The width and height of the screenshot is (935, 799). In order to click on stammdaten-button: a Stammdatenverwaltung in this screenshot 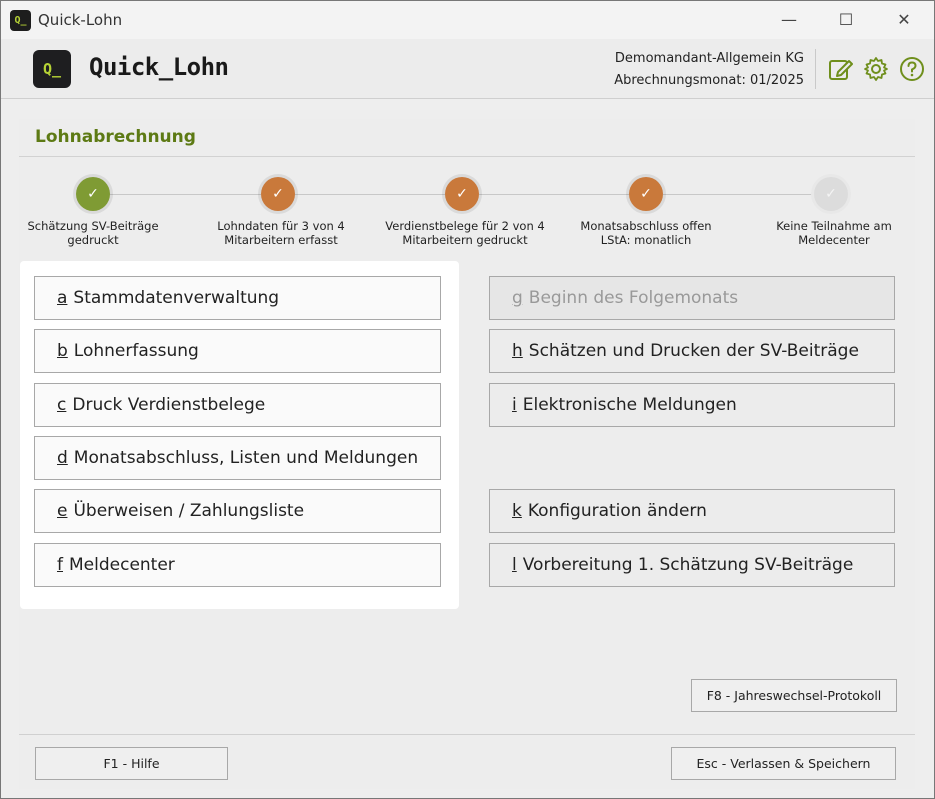, I will do `click(237, 298)`.